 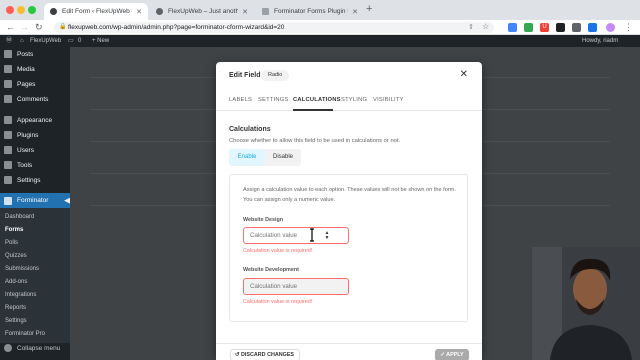 I want to click on submenu-integrations: Integrations, so click(x=20, y=295).